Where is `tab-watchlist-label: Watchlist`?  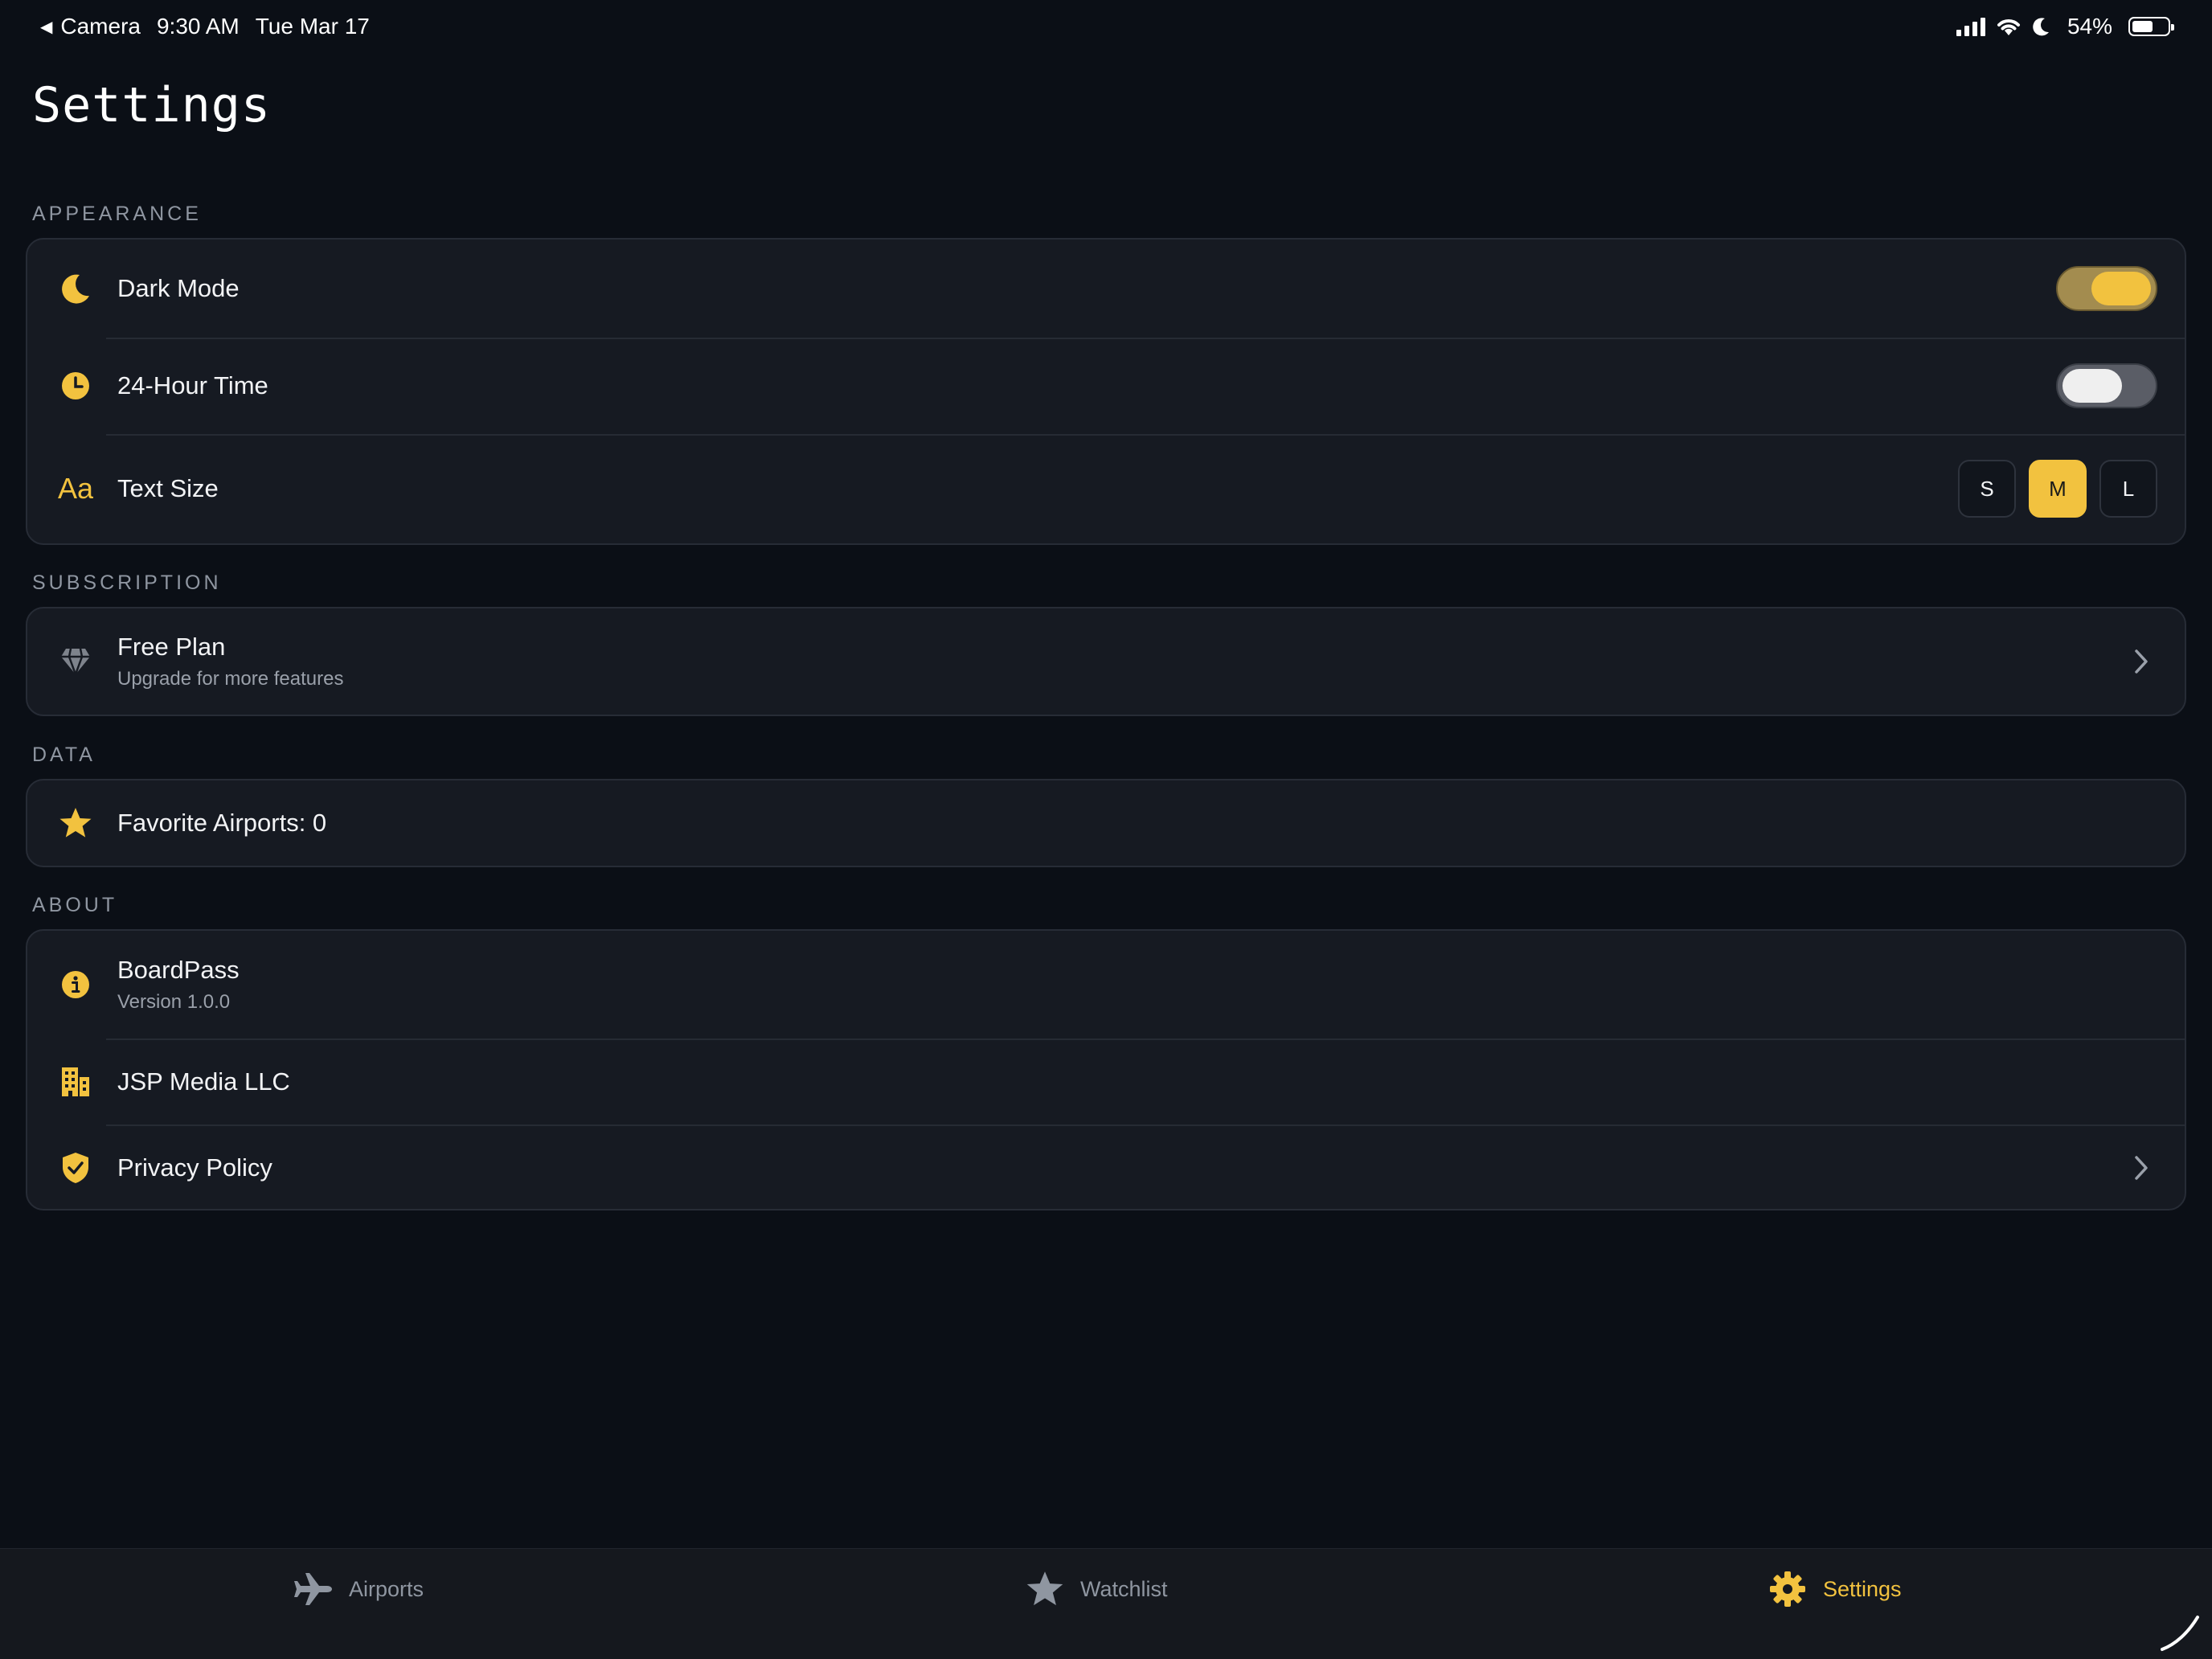 tab-watchlist-label: Watchlist is located at coordinates (1124, 1588).